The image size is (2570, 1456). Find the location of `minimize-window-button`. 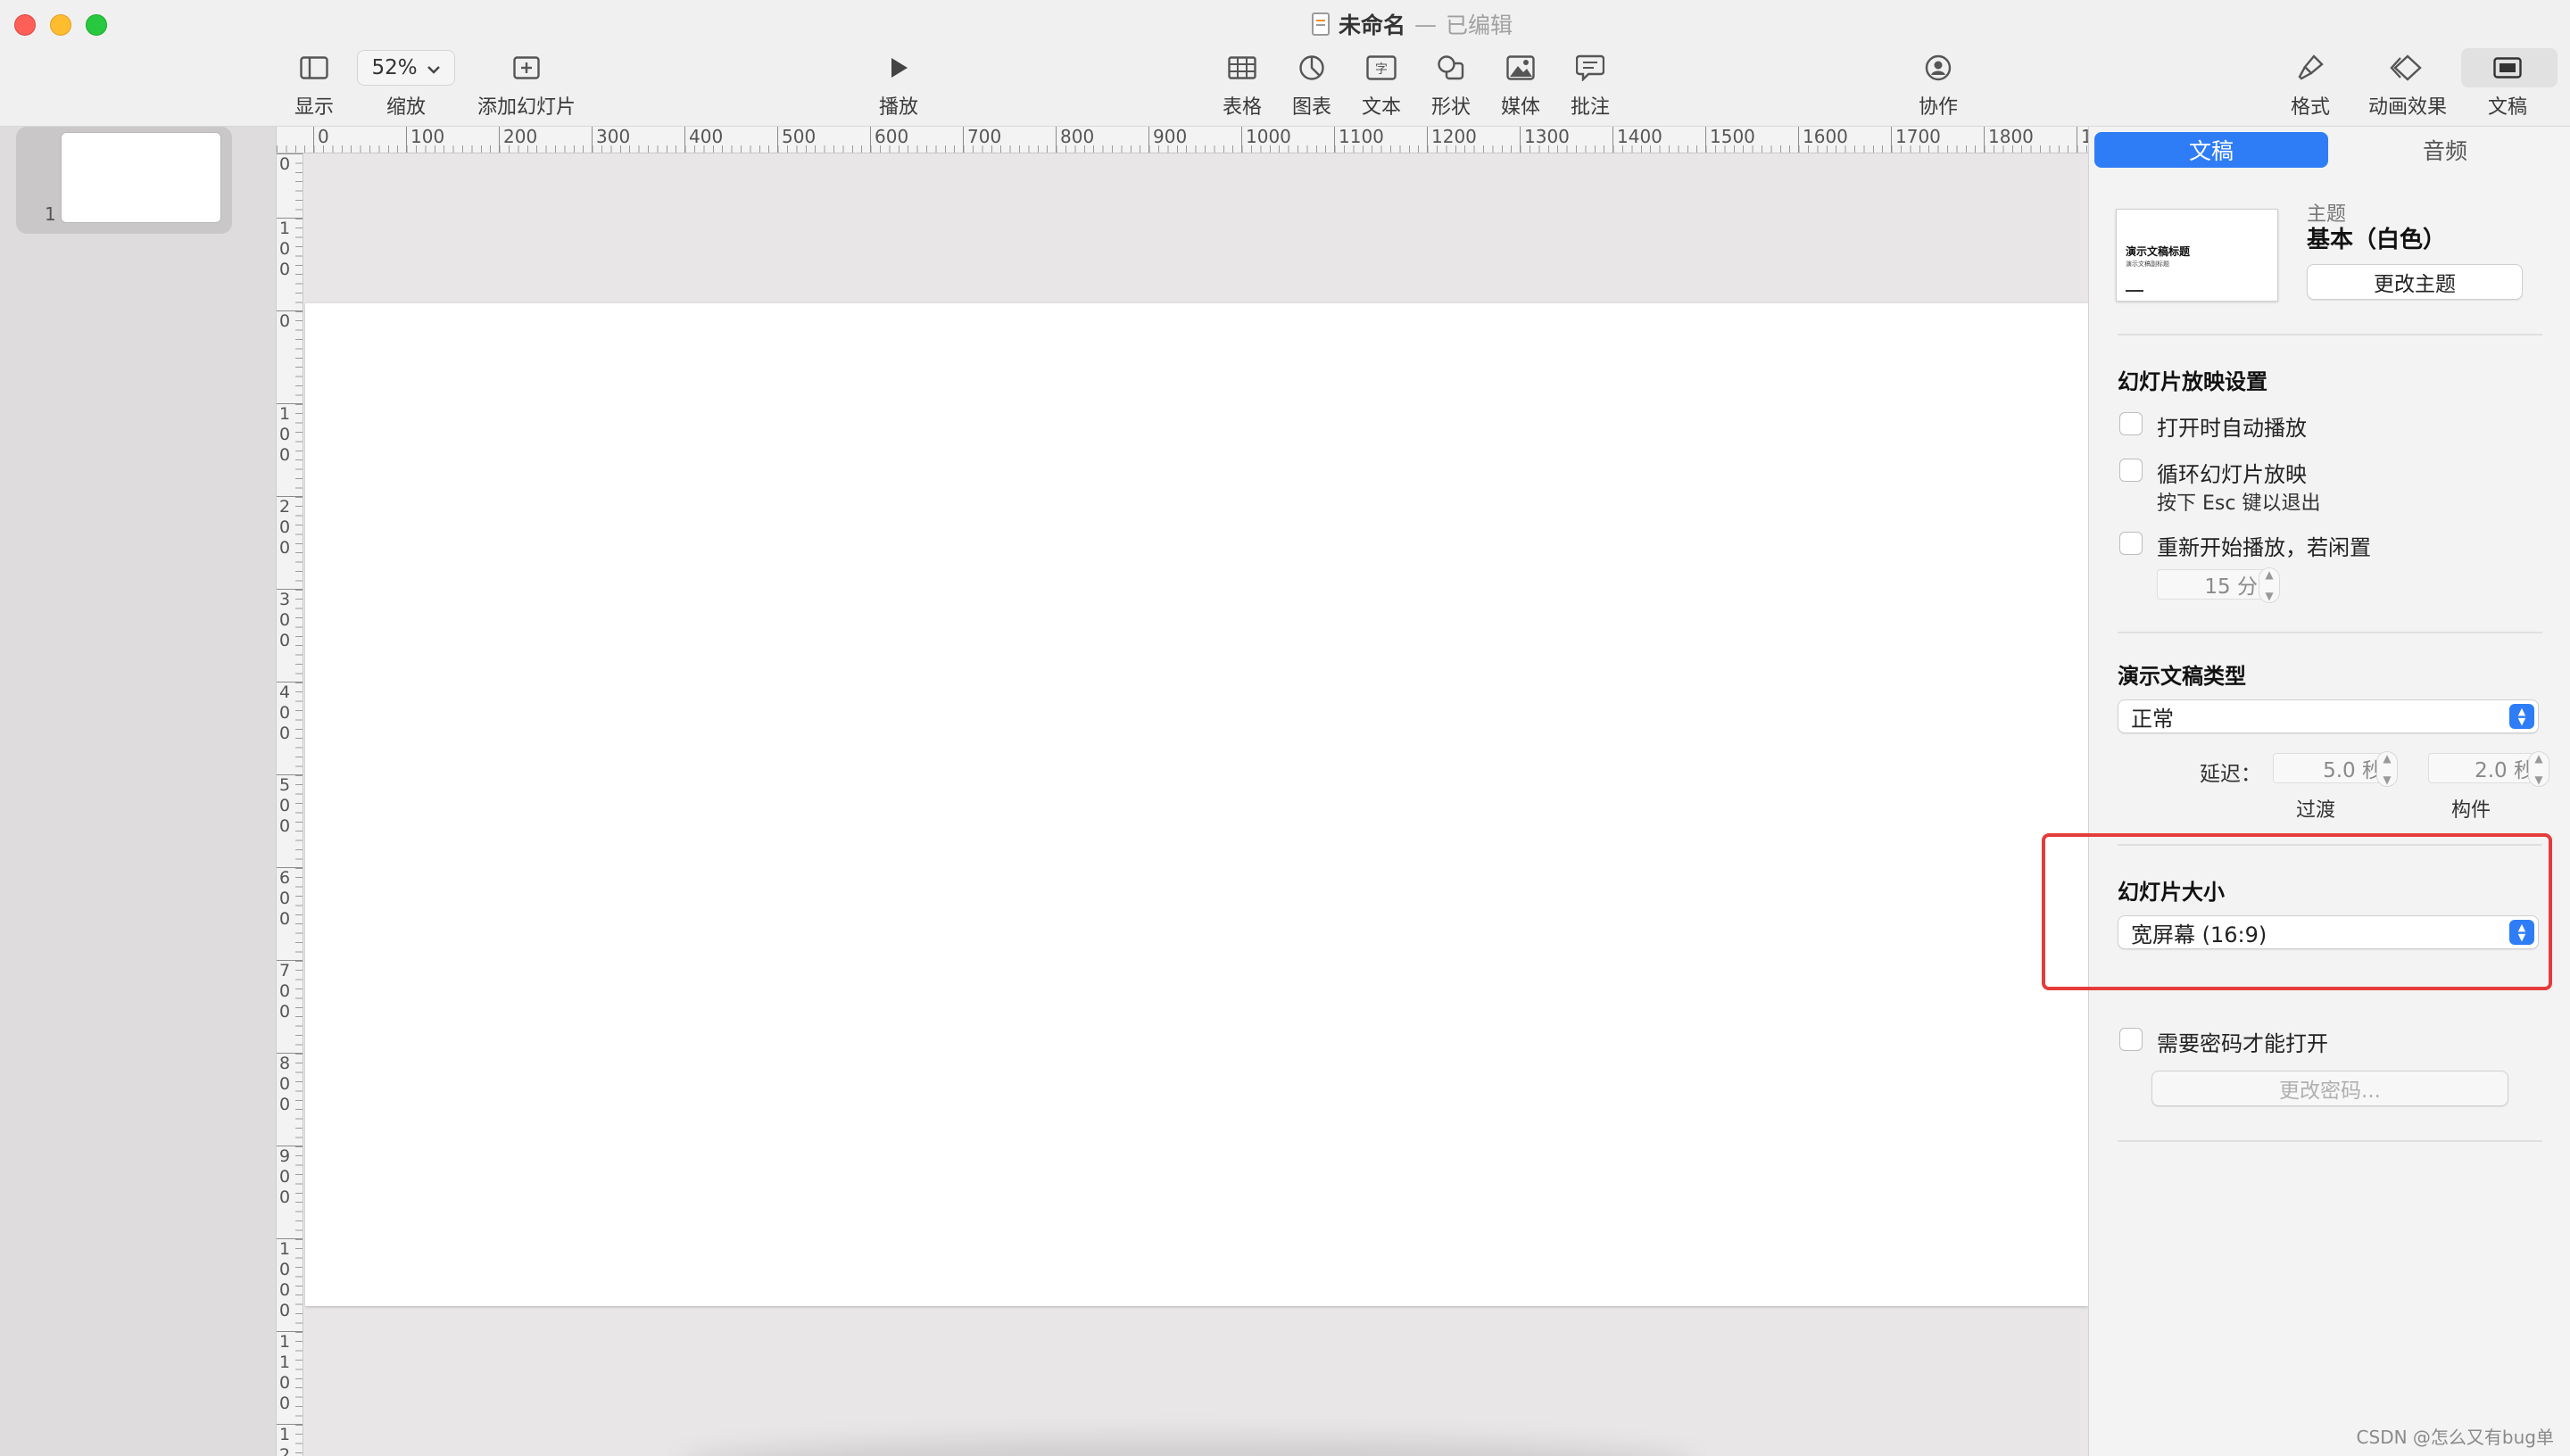

minimize-window-button is located at coordinates (61, 25).